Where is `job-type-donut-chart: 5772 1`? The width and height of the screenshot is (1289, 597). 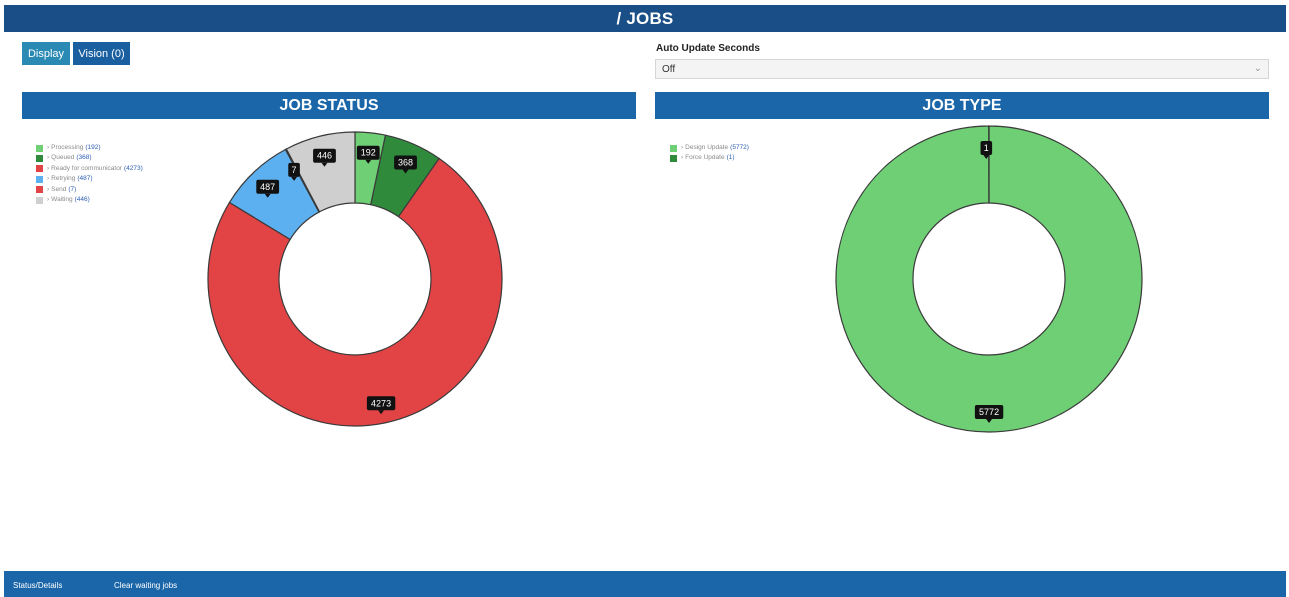
job-type-donut-chart: 5772 1 is located at coordinates (989, 279).